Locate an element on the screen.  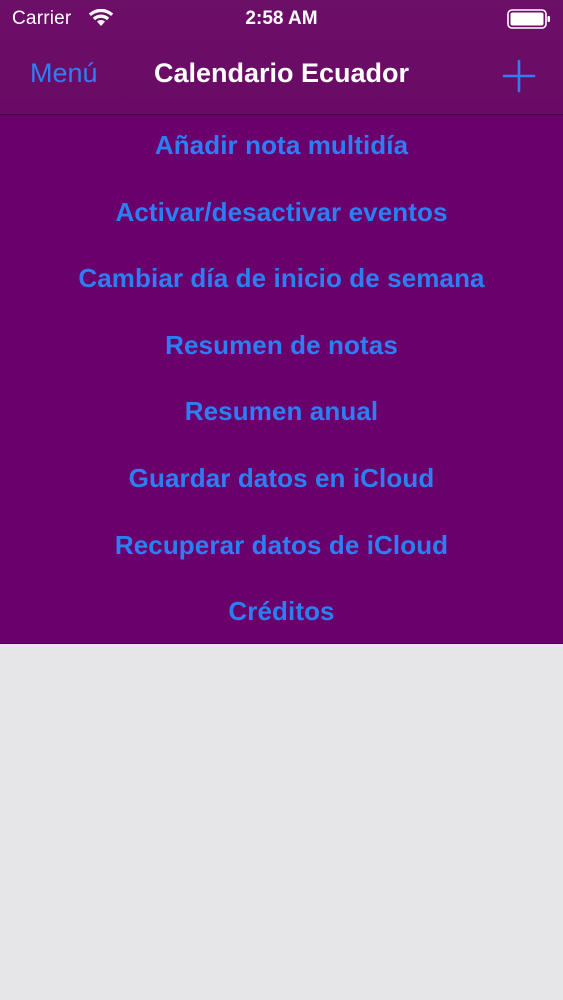
status-bar: Carrier 2:58 AM is located at coordinates (281, 20).